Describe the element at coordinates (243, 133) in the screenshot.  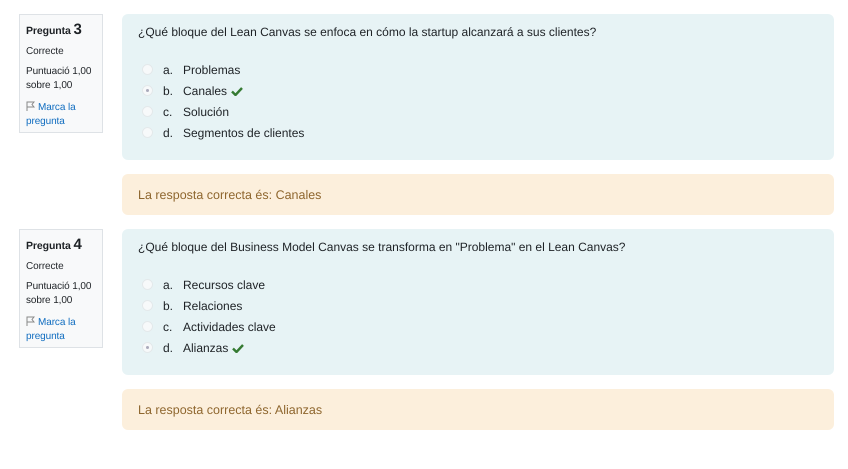
I see `option-label: Segmentos de clientes` at that location.